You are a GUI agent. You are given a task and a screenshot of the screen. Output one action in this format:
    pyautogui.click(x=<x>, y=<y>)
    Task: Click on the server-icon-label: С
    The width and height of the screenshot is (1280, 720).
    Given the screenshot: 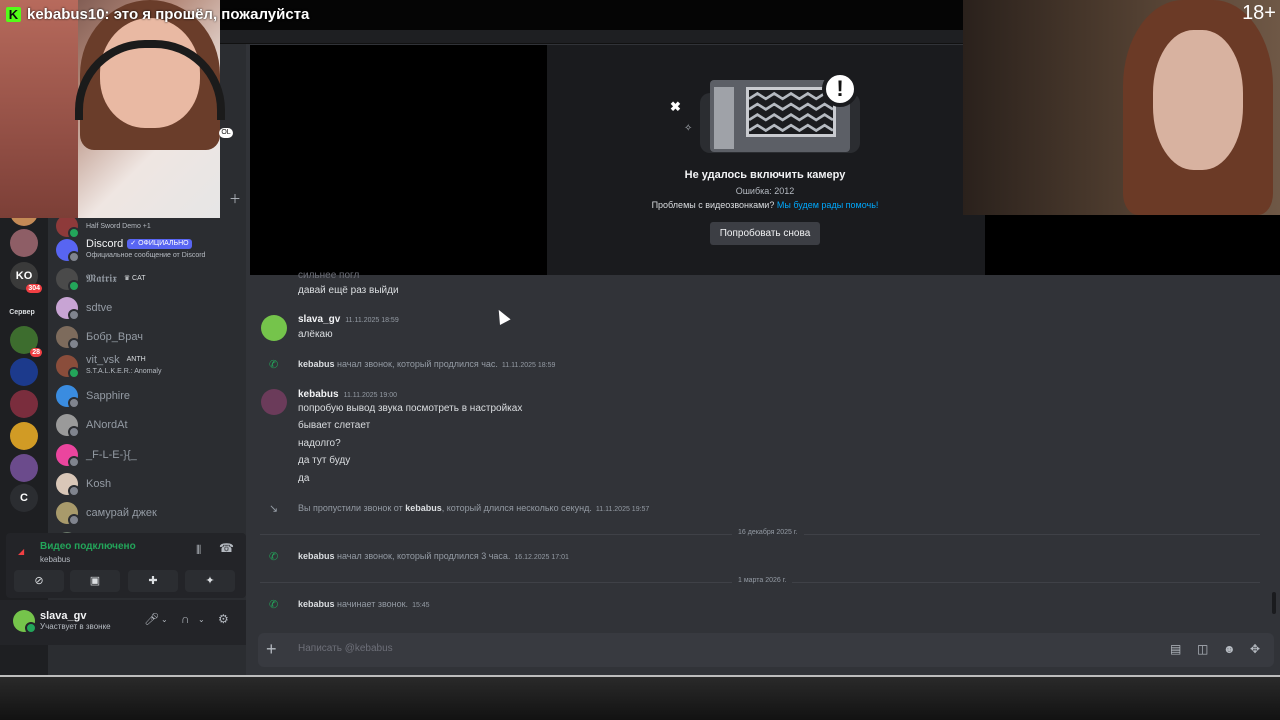 What is the action you would take?
    pyautogui.click(x=24, y=498)
    